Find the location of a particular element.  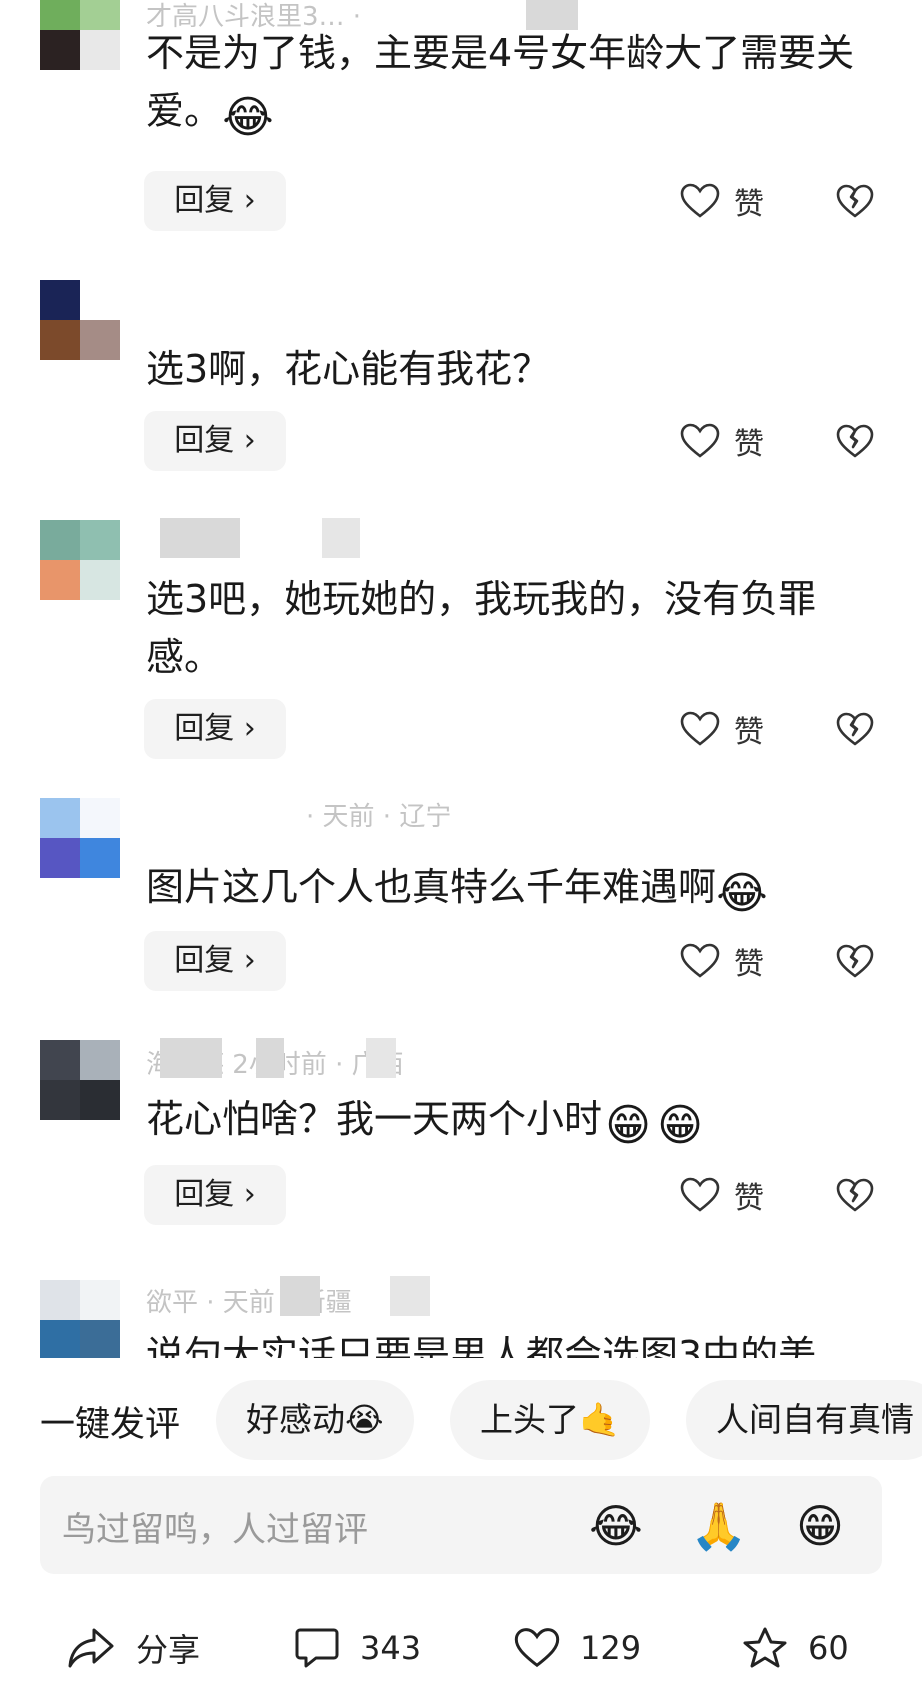

comment-body: 说句大实话只要是男人都会选图3中的美 is located at coordinates (481, 1345).